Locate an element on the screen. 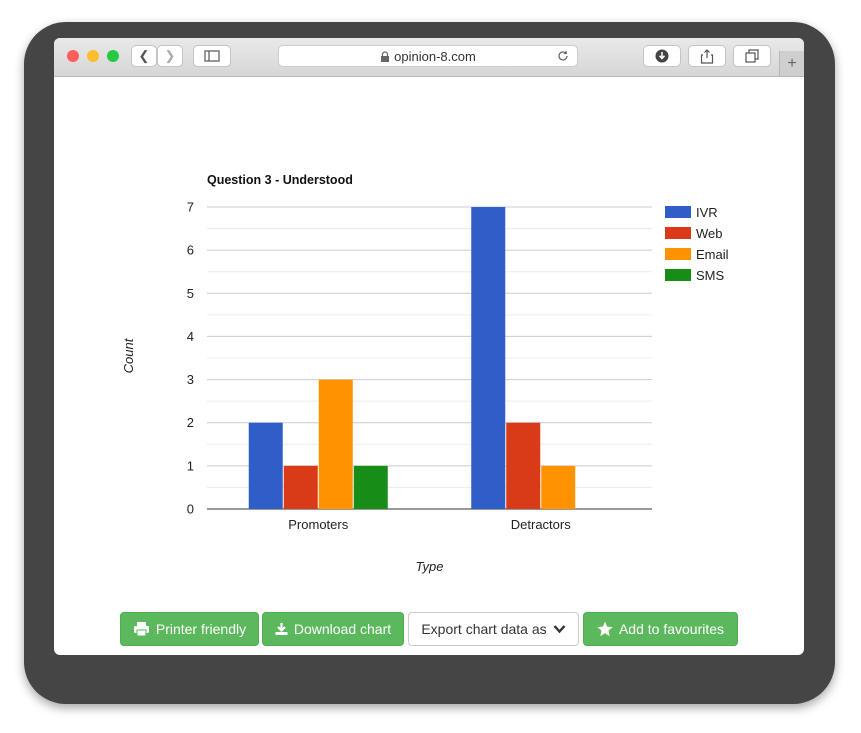  star-icon is located at coordinates (605, 629).